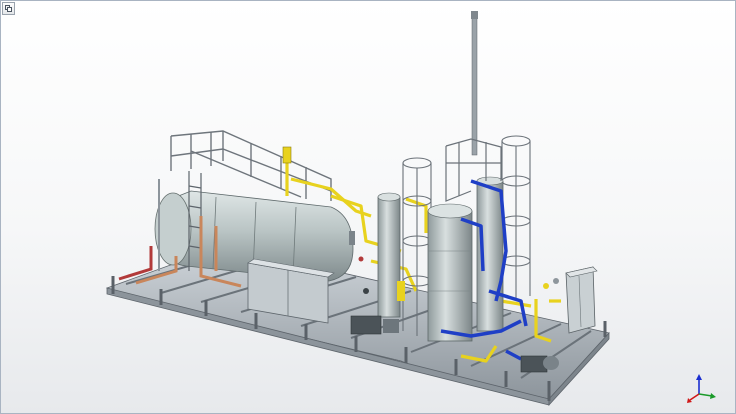 The width and height of the screenshot is (736, 414). Describe the element at coordinates (581, 300) in the screenshot. I see `analyzer-cabinet` at that location.